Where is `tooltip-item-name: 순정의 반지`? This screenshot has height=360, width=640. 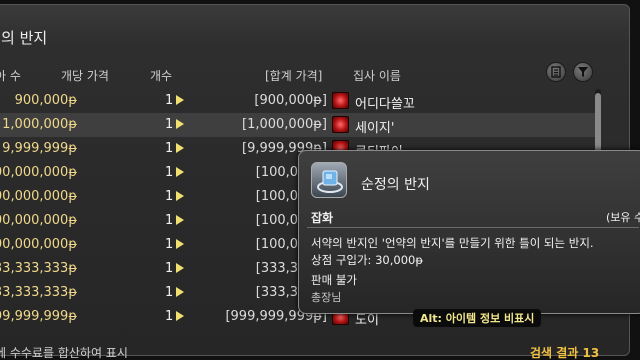 tooltip-item-name: 순정의 반지 is located at coordinates (395, 185).